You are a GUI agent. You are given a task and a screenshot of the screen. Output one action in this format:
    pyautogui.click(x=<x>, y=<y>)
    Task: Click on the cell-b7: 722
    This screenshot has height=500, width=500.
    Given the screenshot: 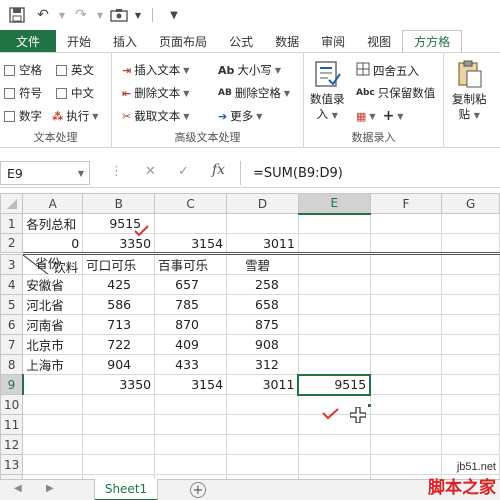 What is the action you would take?
    pyautogui.click(x=119, y=344)
    